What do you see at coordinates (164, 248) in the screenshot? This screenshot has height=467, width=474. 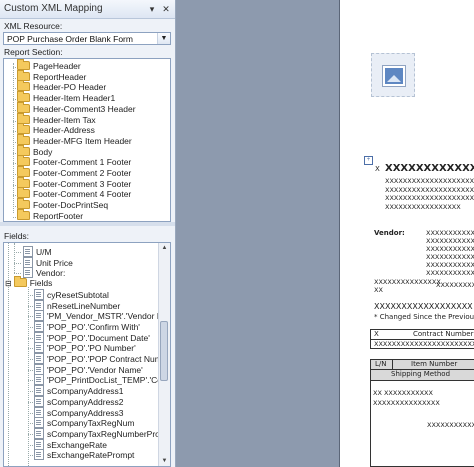 I see `scroll-up-icon: ▲` at bounding box center [164, 248].